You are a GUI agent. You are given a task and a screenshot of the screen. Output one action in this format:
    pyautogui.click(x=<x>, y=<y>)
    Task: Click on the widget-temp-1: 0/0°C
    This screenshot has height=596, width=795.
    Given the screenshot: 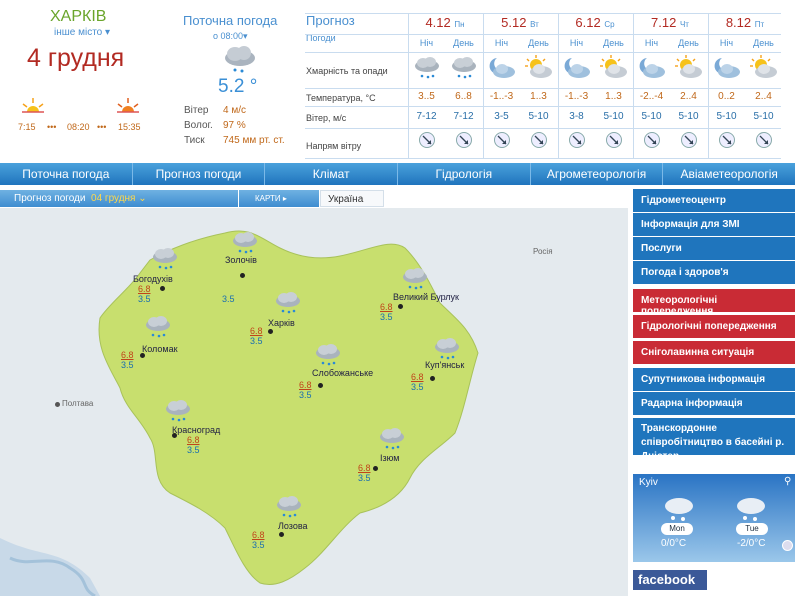 What is the action you would take?
    pyautogui.click(x=674, y=543)
    